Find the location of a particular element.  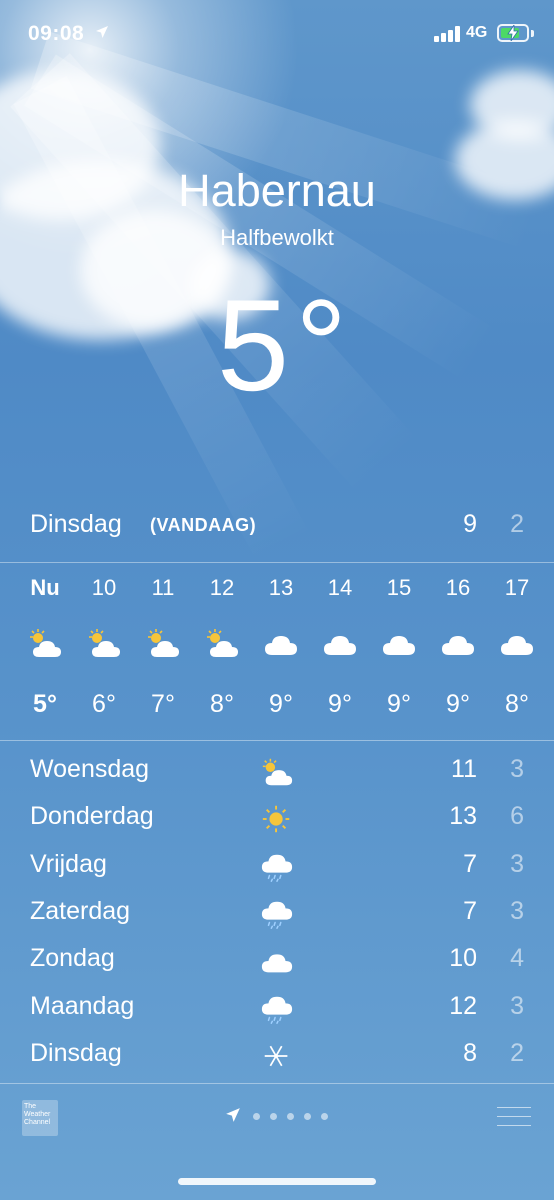

today-summary-row: Dinsdag (VANDAAG) 9 2 is located at coordinates (277, 528).